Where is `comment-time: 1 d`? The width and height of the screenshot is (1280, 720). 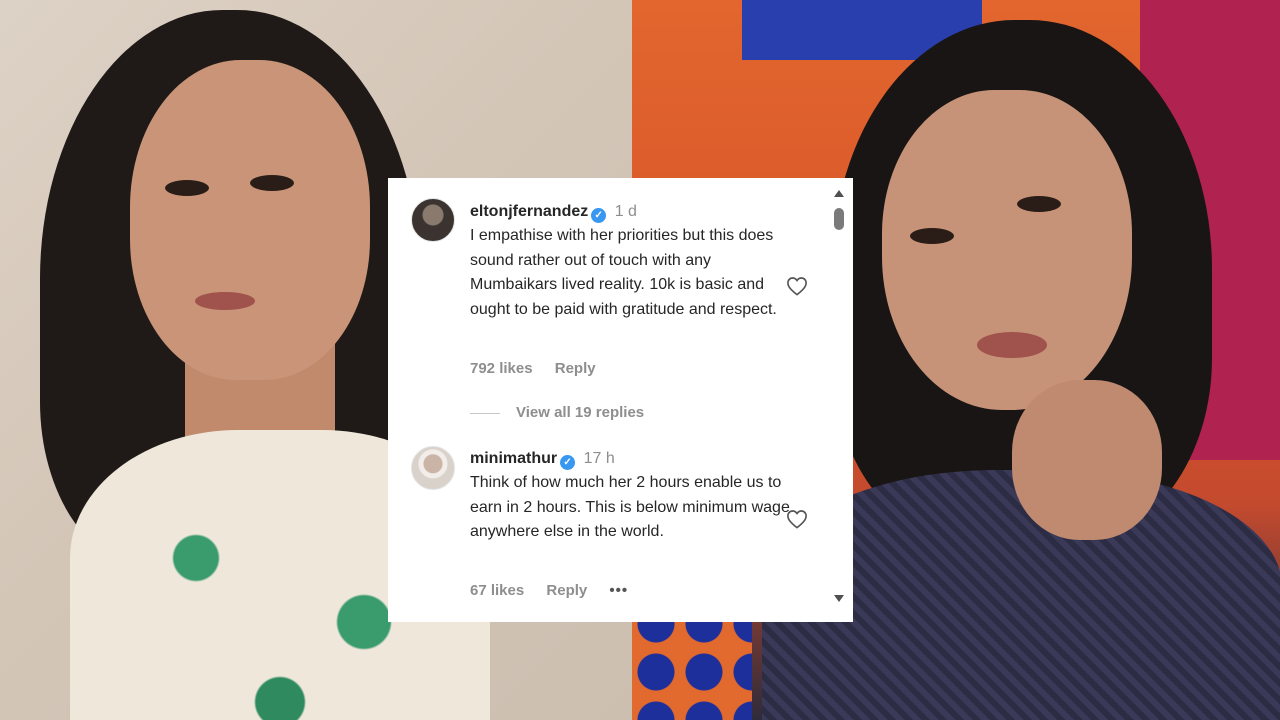 comment-time: 1 d is located at coordinates (625, 211).